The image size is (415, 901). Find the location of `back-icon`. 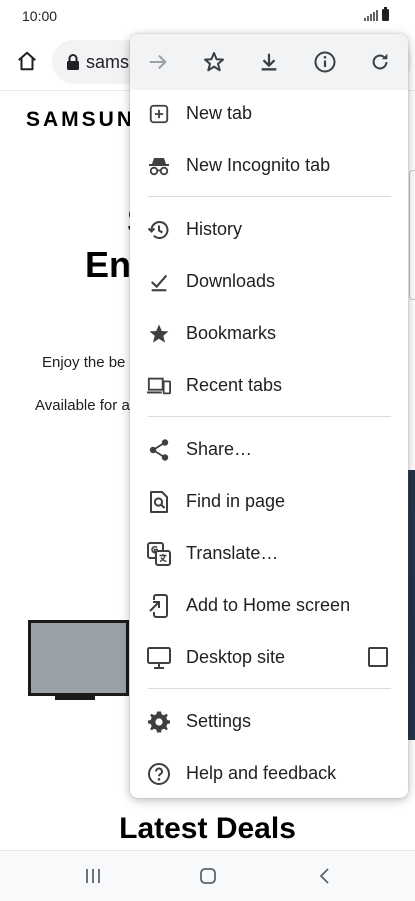

back-icon is located at coordinates (324, 876).